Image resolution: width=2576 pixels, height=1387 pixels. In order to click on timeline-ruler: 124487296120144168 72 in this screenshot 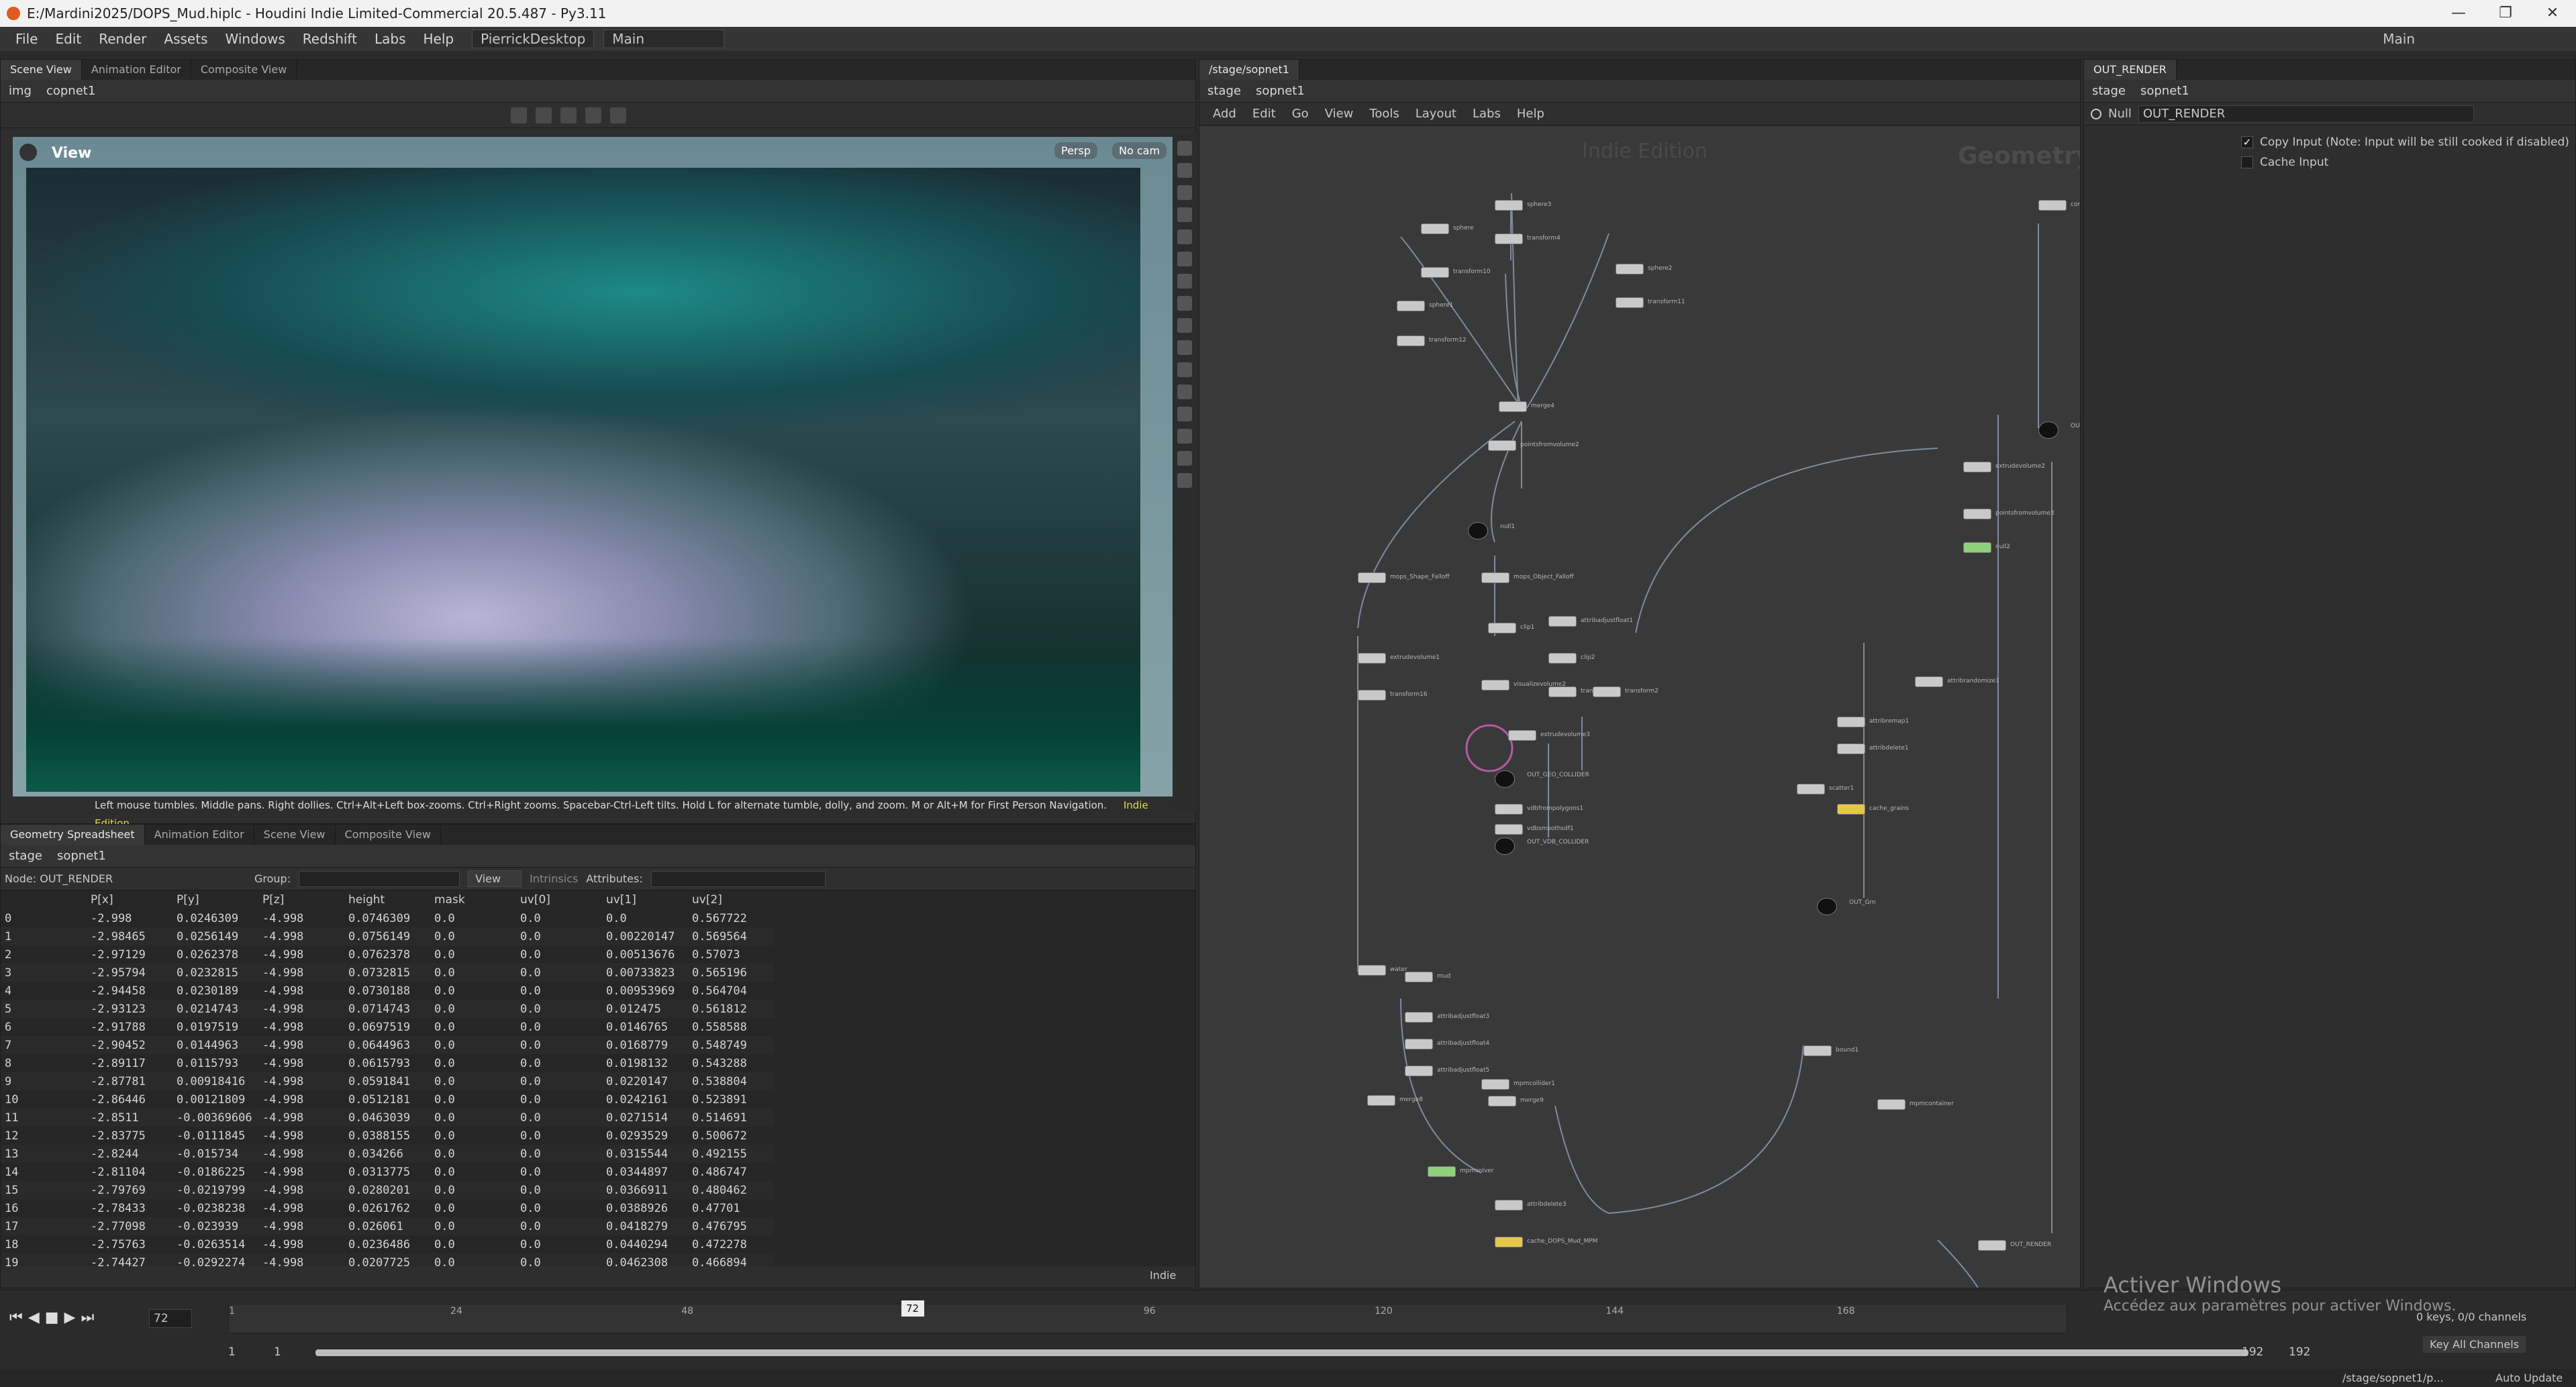, I will do `click(1147, 1316)`.